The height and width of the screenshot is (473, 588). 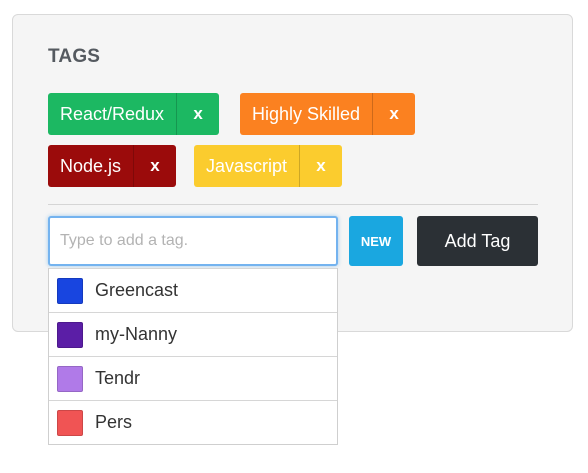 I want to click on add-tag-button: Add Tag, so click(x=477, y=241).